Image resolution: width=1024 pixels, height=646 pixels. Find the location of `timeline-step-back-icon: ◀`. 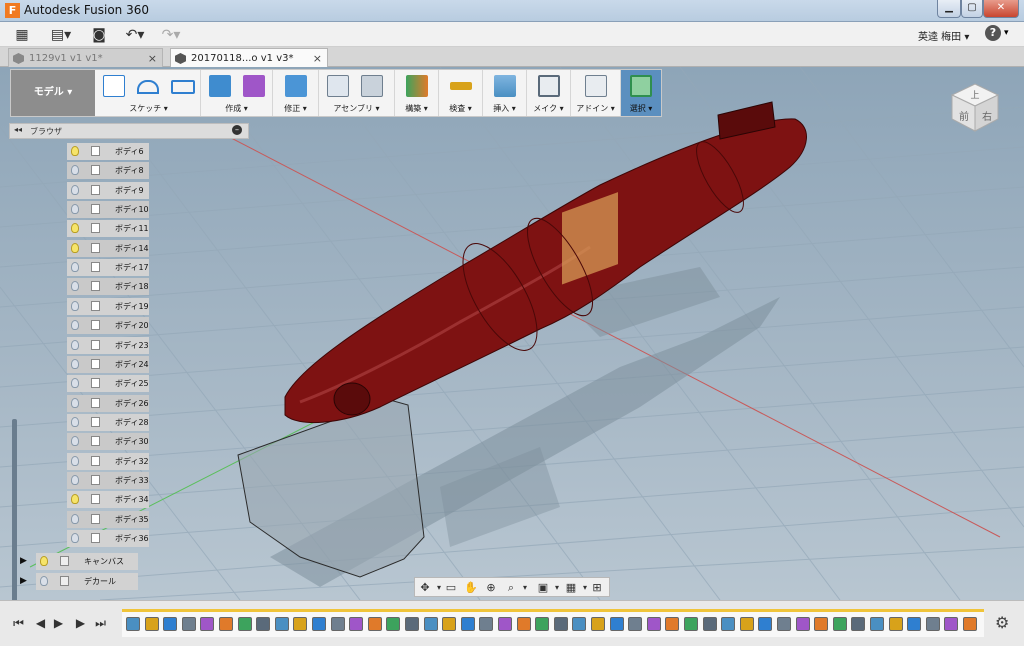

timeline-step-back-icon: ◀ is located at coordinates (40, 623).